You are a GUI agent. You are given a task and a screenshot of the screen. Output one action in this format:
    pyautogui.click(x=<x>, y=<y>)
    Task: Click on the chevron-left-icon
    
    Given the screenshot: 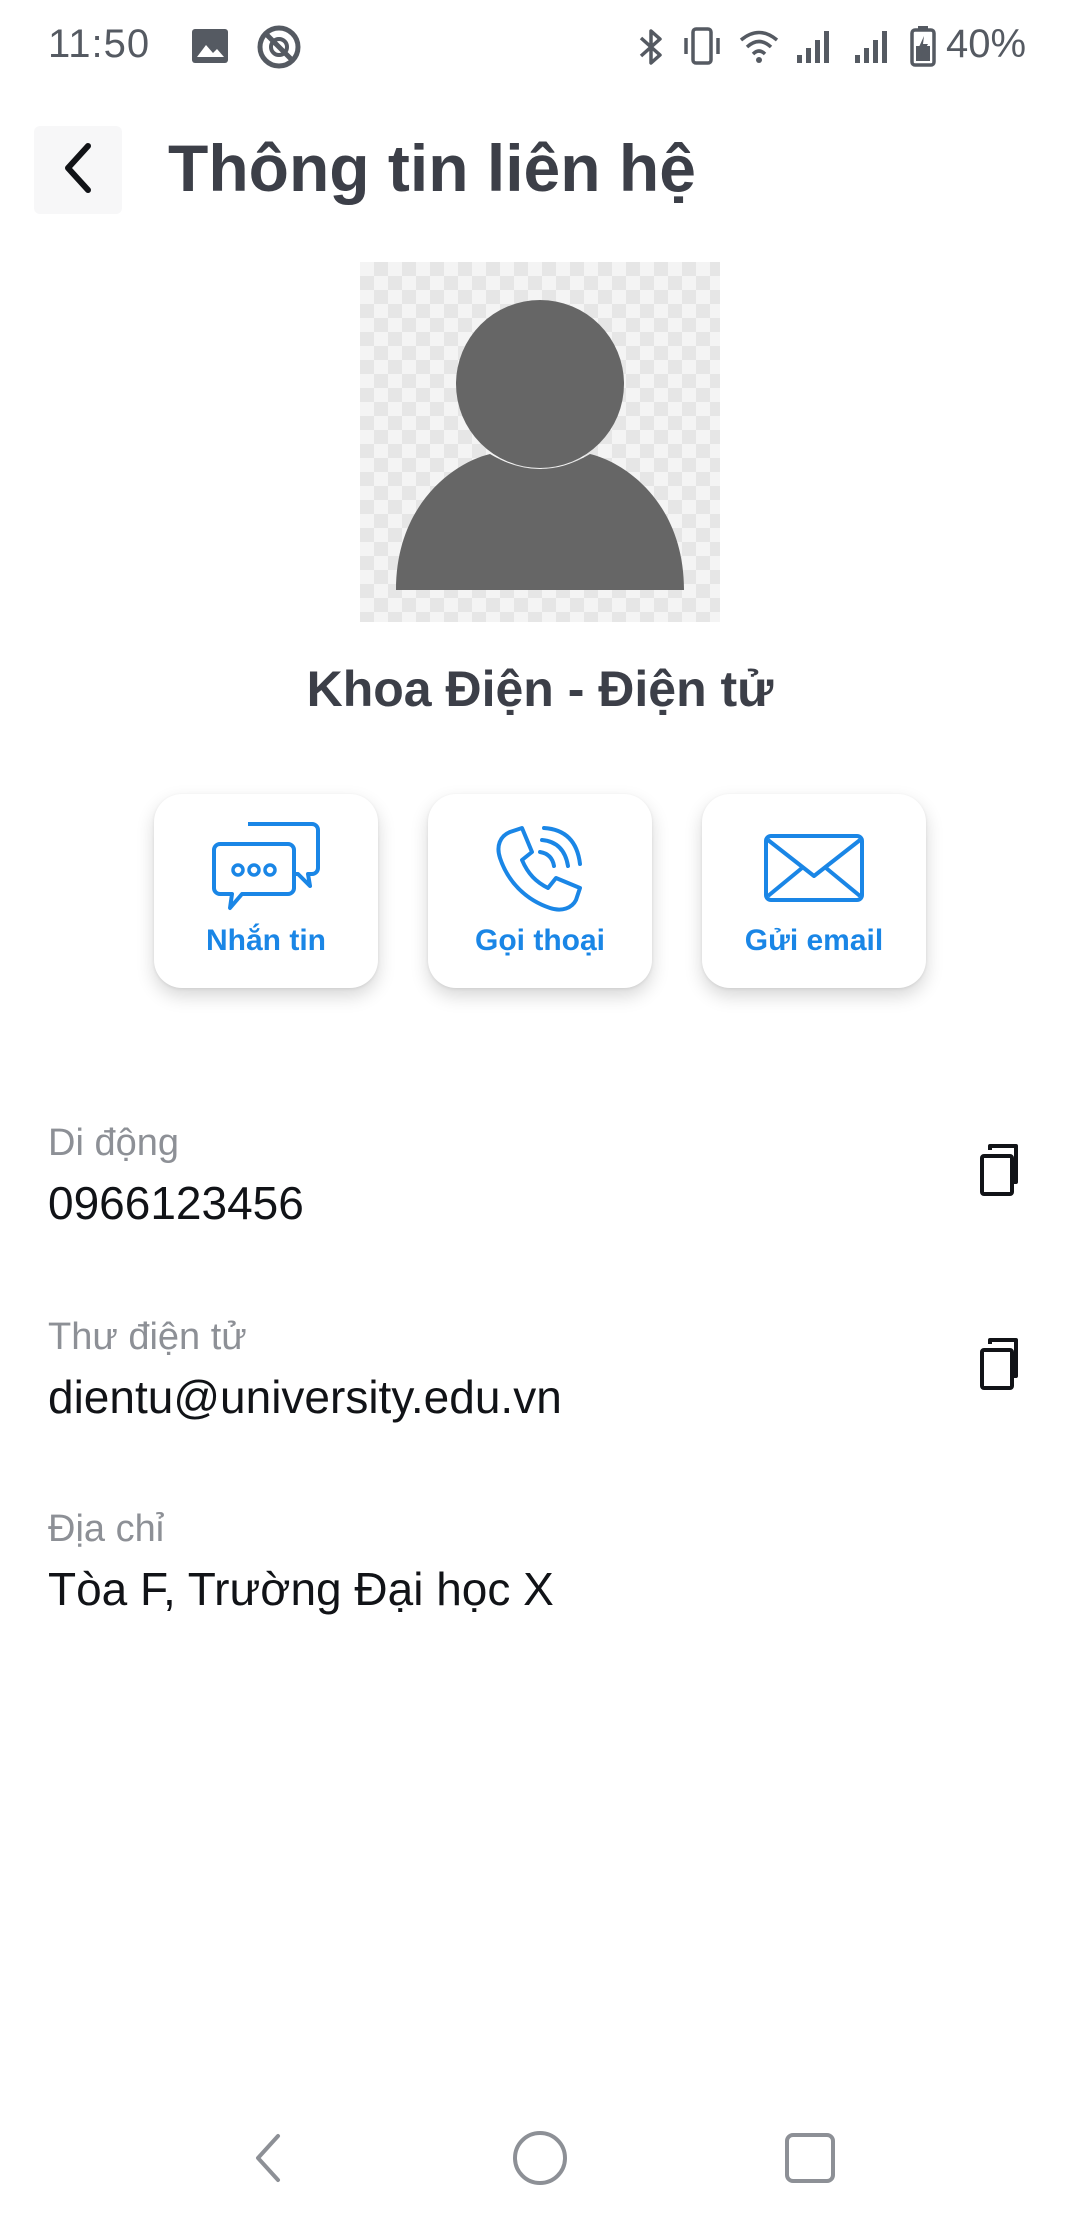 What is the action you would take?
    pyautogui.click(x=78, y=170)
    